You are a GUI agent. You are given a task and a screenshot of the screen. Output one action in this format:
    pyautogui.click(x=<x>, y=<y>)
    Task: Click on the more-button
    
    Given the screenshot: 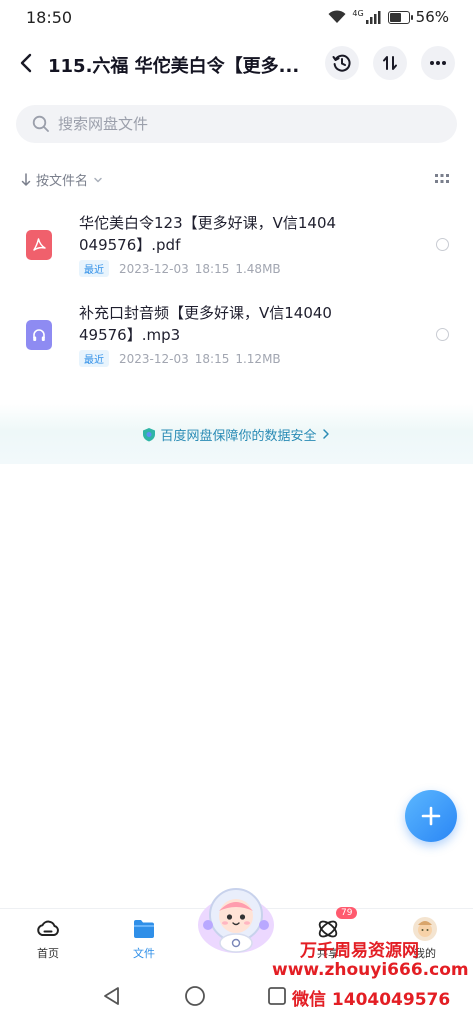 What is the action you would take?
    pyautogui.click(x=438, y=63)
    